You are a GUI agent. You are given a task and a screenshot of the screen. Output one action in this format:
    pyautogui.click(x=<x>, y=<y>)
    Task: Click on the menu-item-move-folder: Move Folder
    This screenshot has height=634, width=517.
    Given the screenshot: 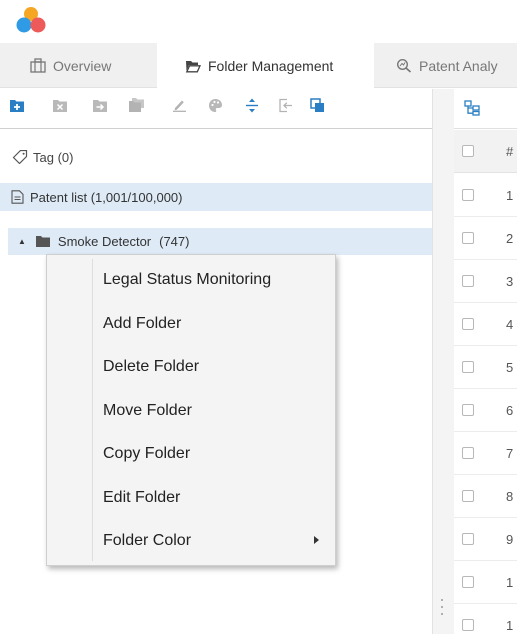 What is the action you would take?
    pyautogui.click(x=191, y=411)
    